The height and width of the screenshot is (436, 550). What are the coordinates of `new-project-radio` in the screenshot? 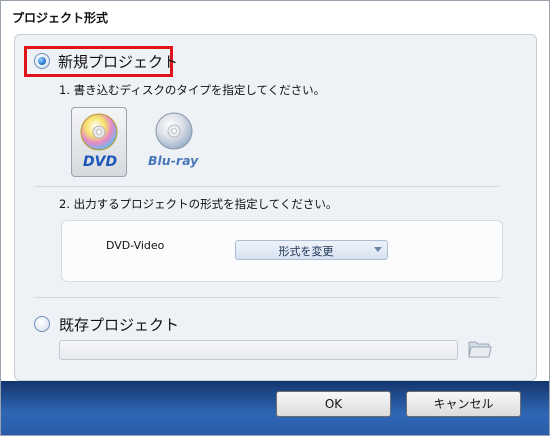 It's located at (42, 61).